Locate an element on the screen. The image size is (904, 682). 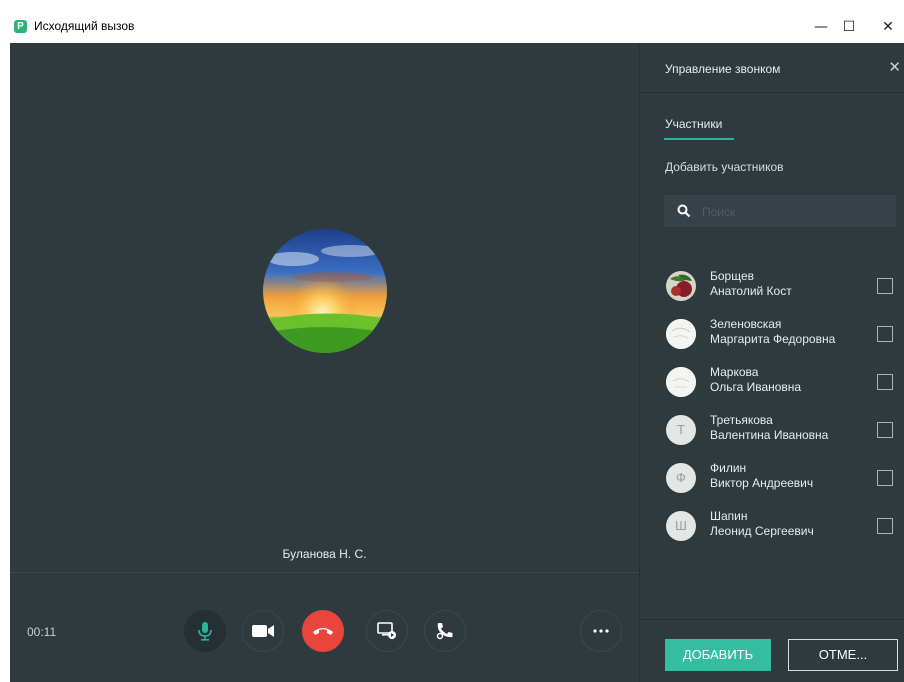
avatar-letter: Ф is located at coordinates (681, 477).